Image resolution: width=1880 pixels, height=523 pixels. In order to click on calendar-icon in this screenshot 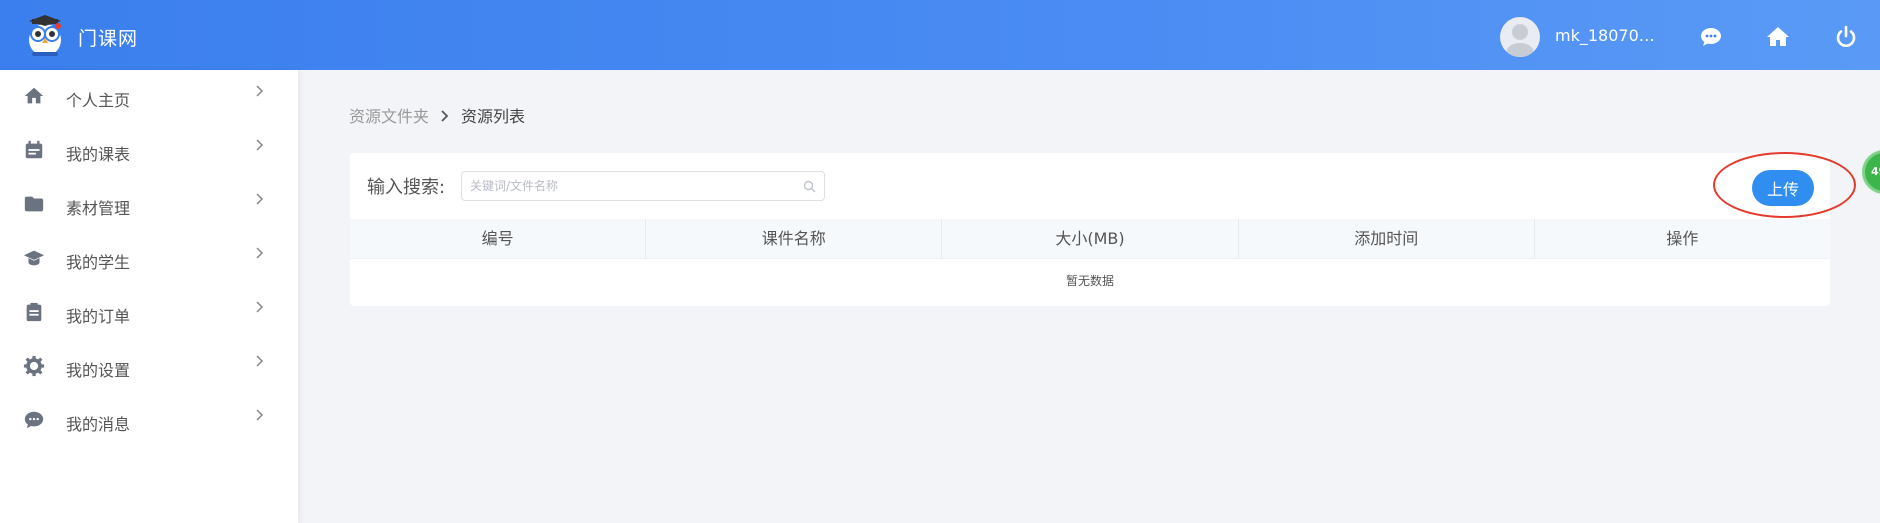, I will do `click(34, 149)`.